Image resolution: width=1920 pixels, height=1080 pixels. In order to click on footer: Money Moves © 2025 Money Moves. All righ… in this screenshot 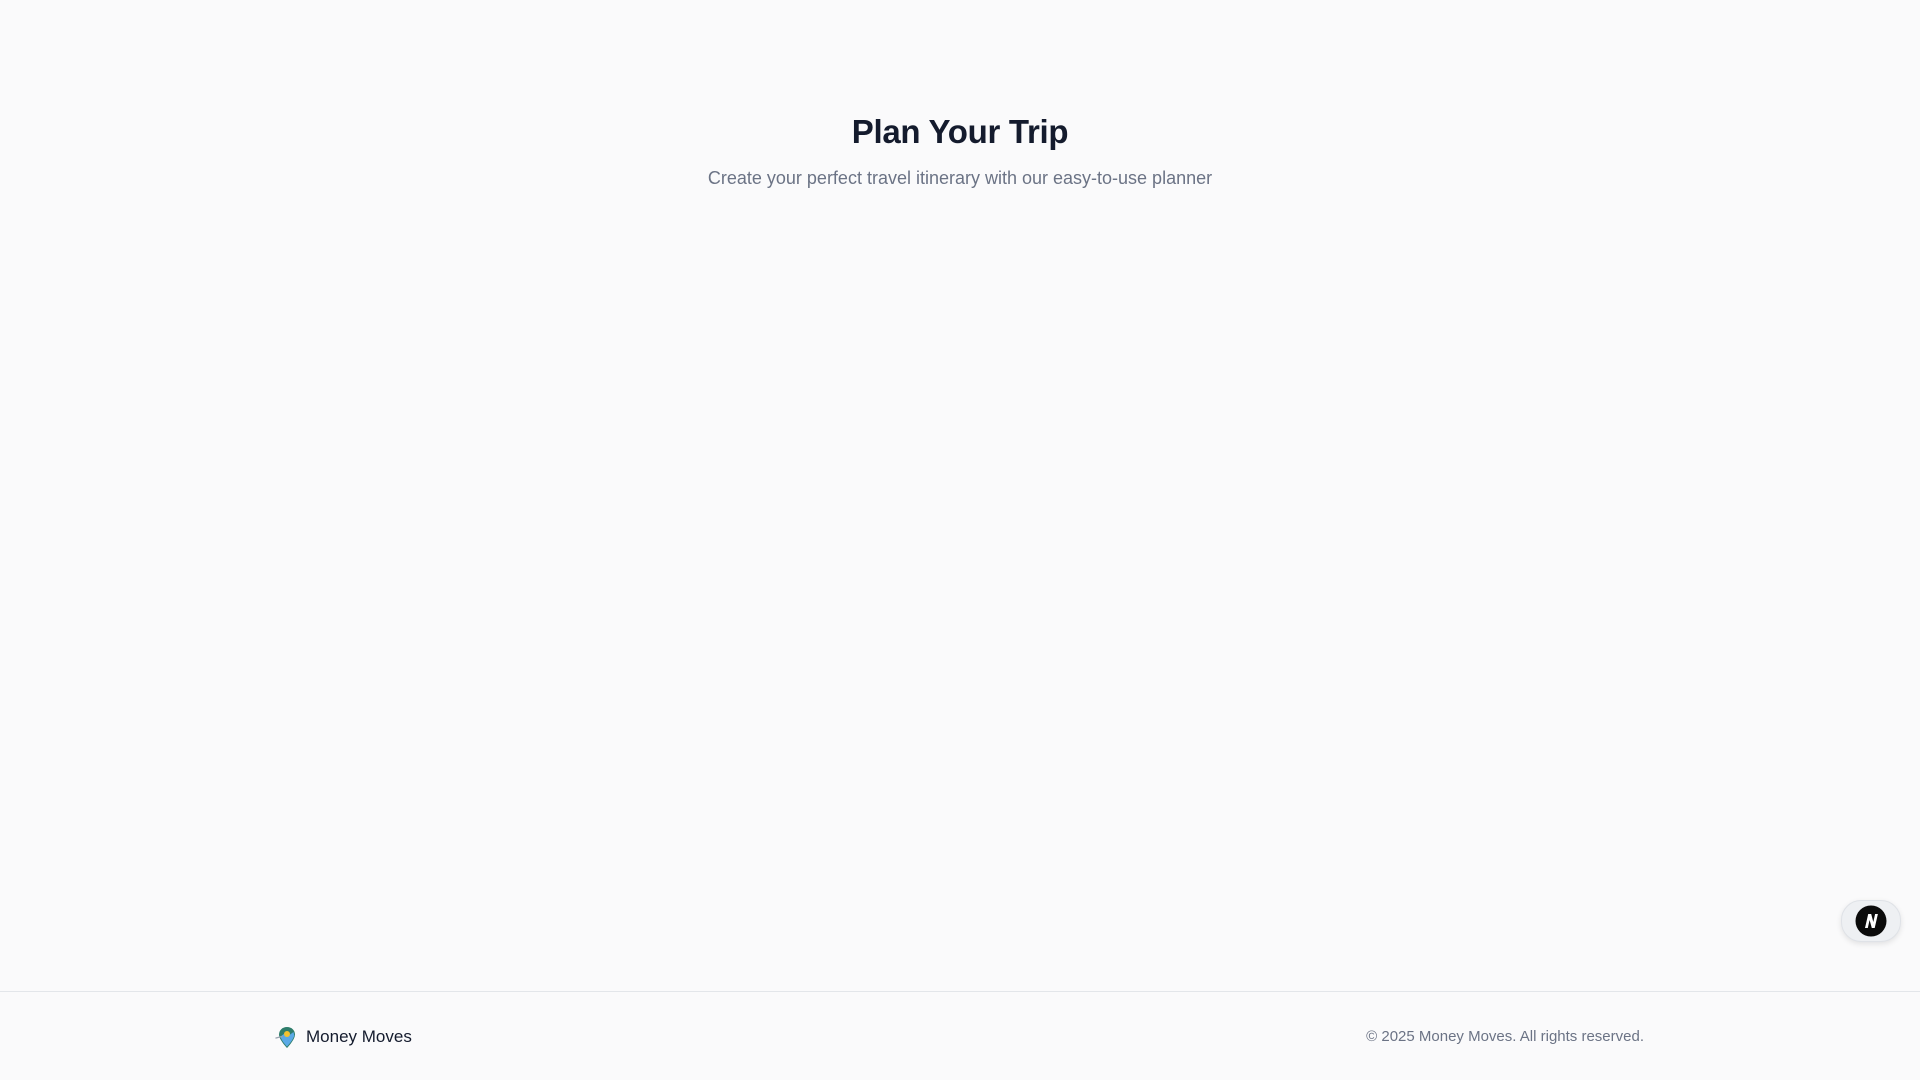, I will do `click(960, 1035)`.